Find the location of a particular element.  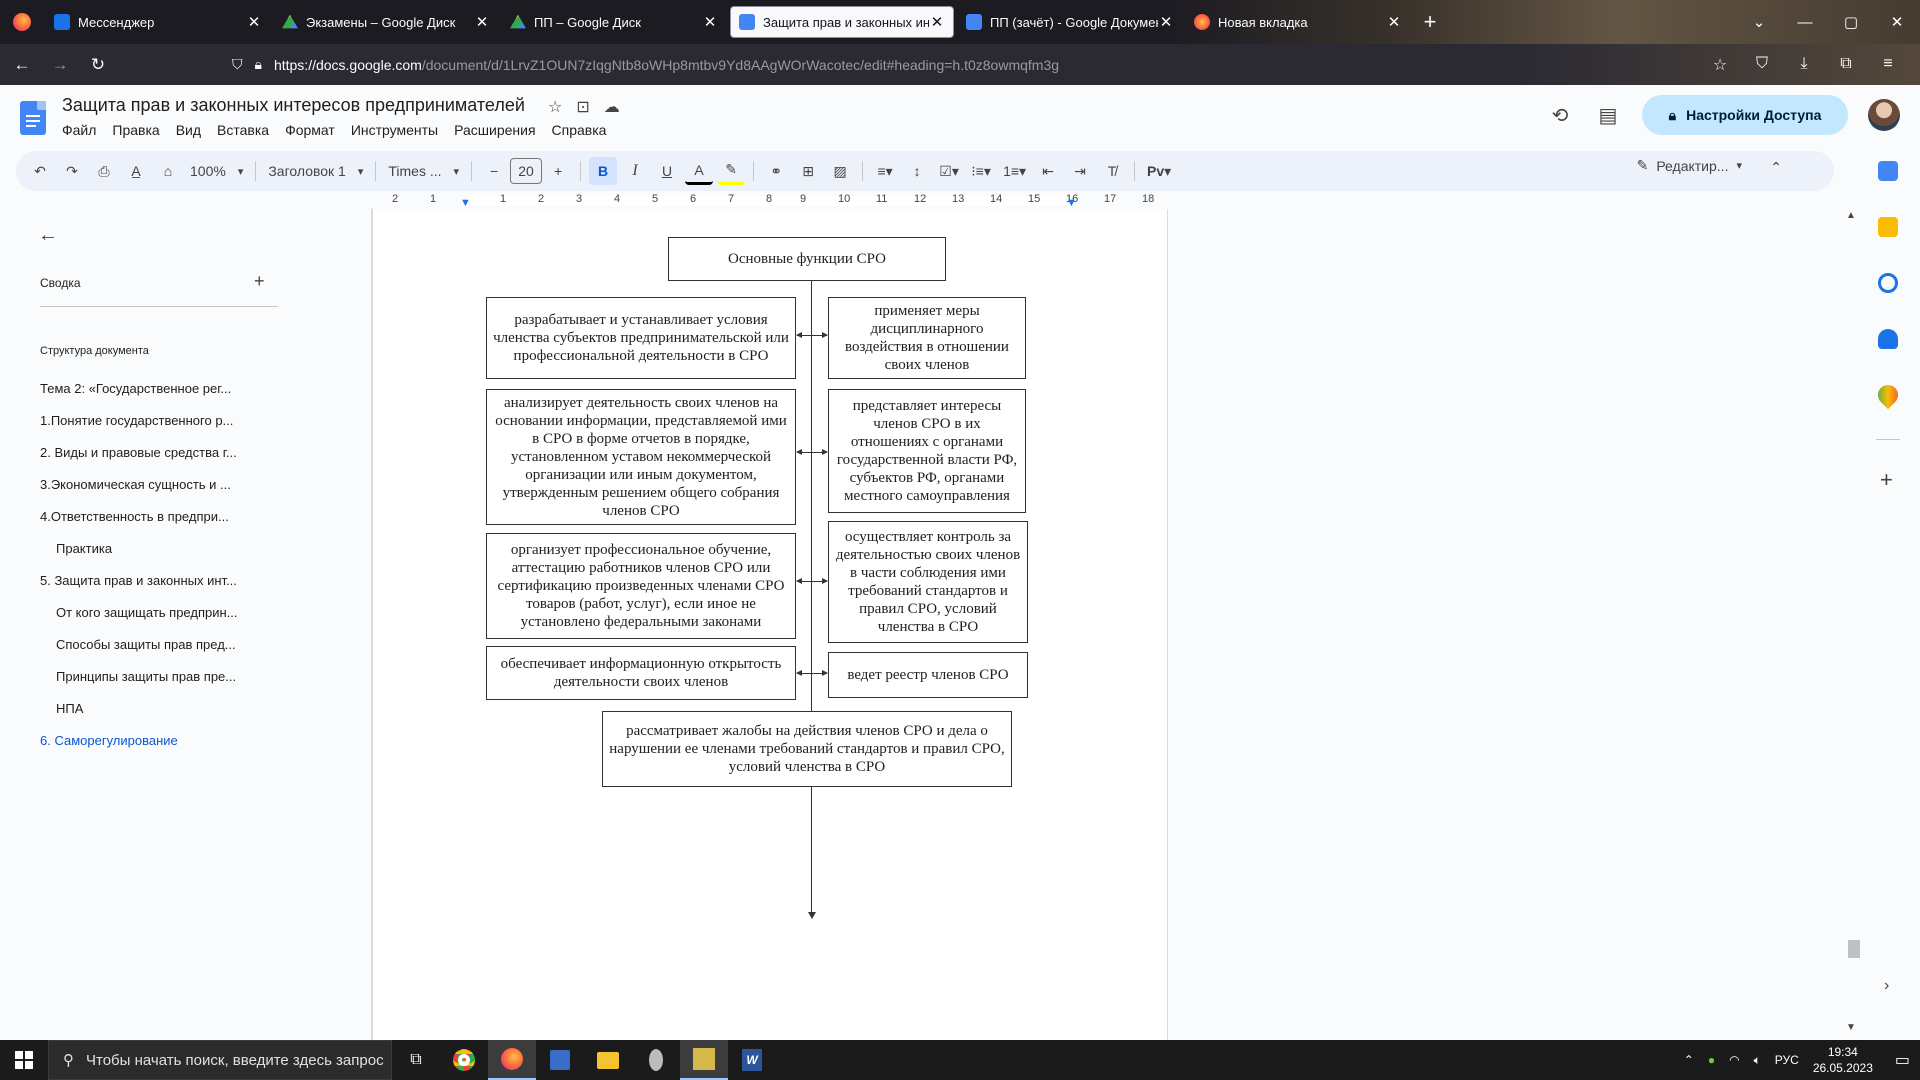

word-icon: W is located at coordinates (752, 1060).